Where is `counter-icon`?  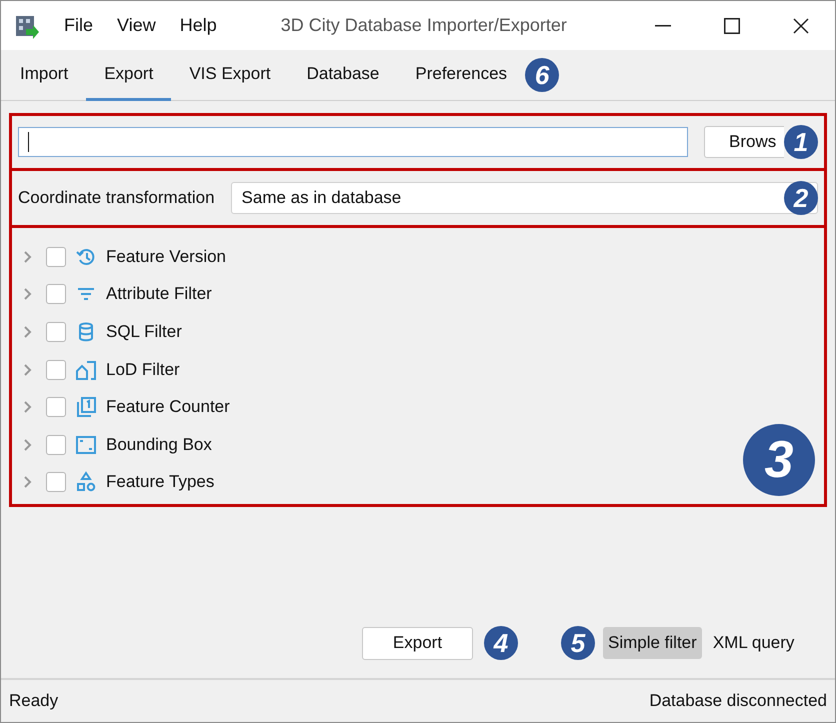 counter-icon is located at coordinates (86, 407).